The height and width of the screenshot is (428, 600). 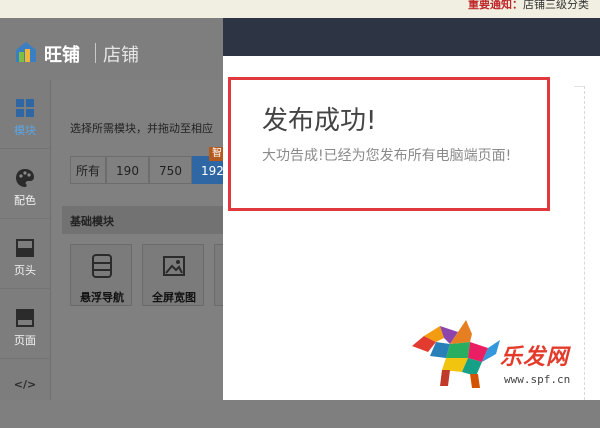 What do you see at coordinates (141, 128) in the screenshot?
I see `module-instruction: 选择所需模块，并拖动至相应` at bounding box center [141, 128].